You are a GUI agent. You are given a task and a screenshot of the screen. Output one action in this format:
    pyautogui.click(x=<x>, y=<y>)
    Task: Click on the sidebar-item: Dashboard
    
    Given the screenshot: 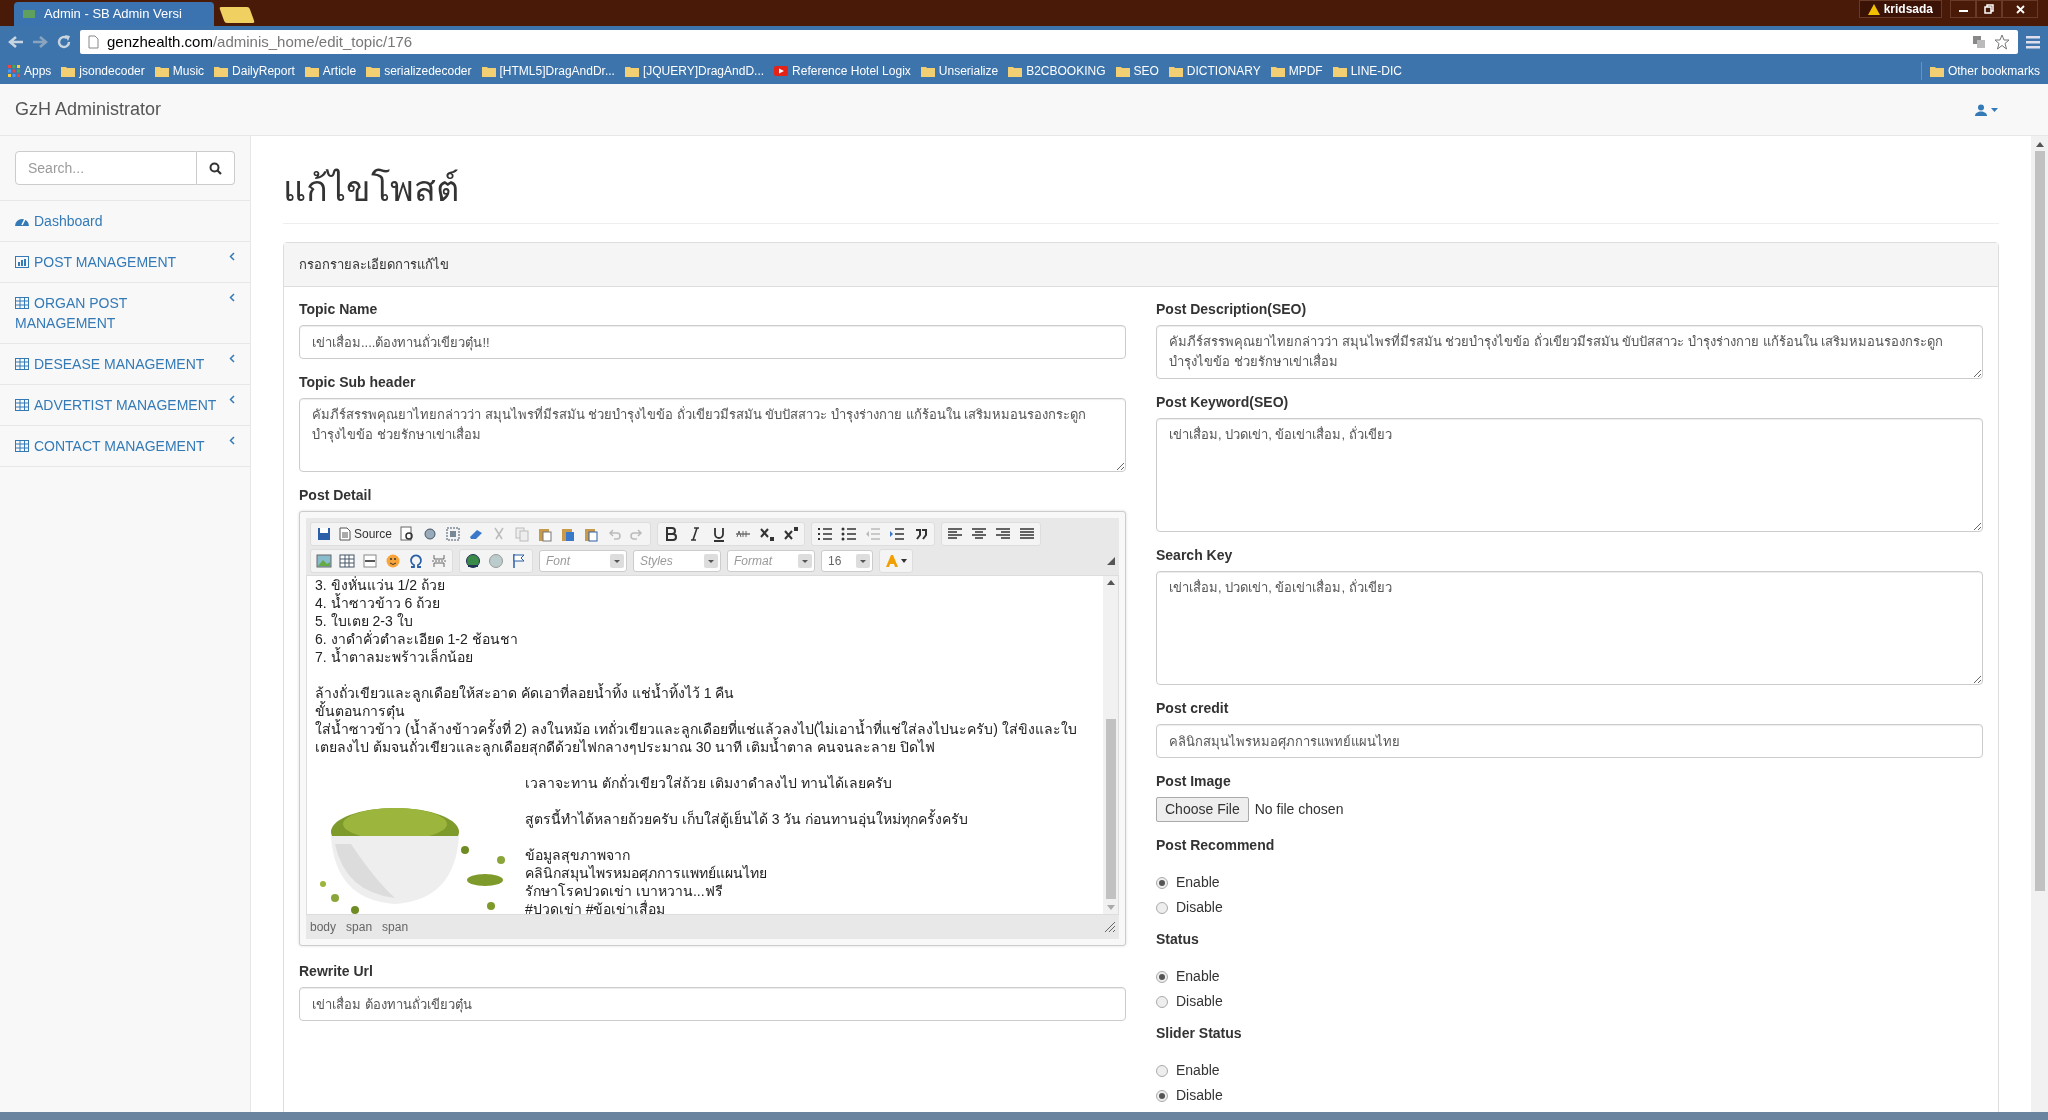 What is the action you would take?
    pyautogui.click(x=125, y=221)
    